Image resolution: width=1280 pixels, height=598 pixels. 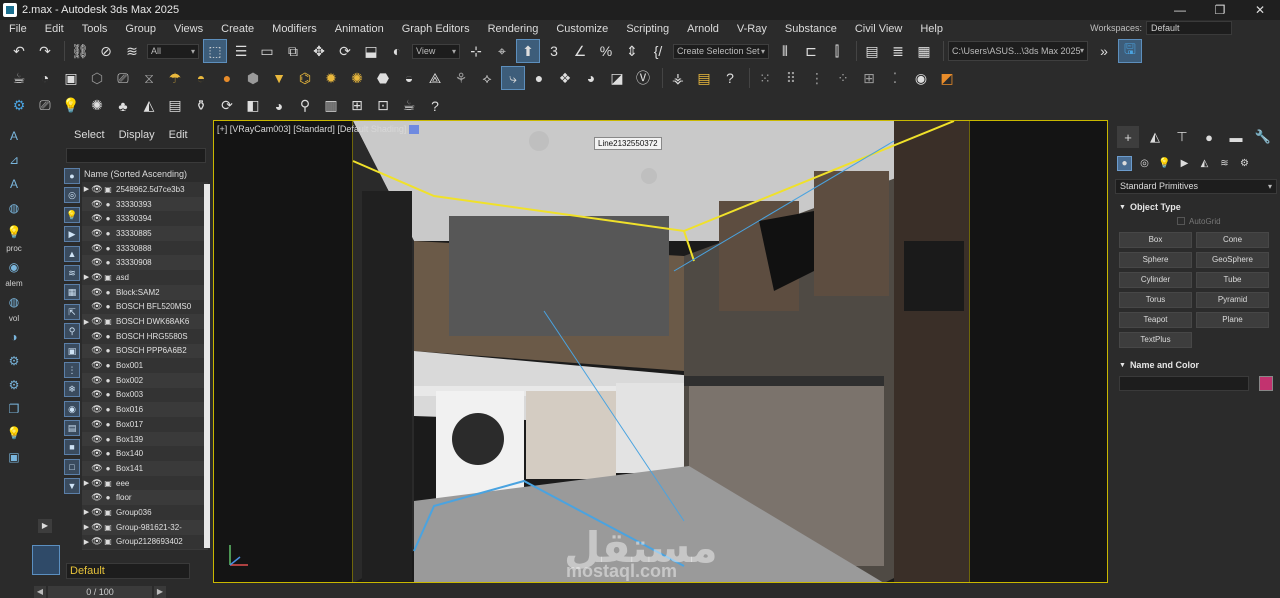 What do you see at coordinates (145, 321) in the screenshot?
I see `list-item: ▶ 👁 ▣ BOSCH DWK68AK6` at bounding box center [145, 321].